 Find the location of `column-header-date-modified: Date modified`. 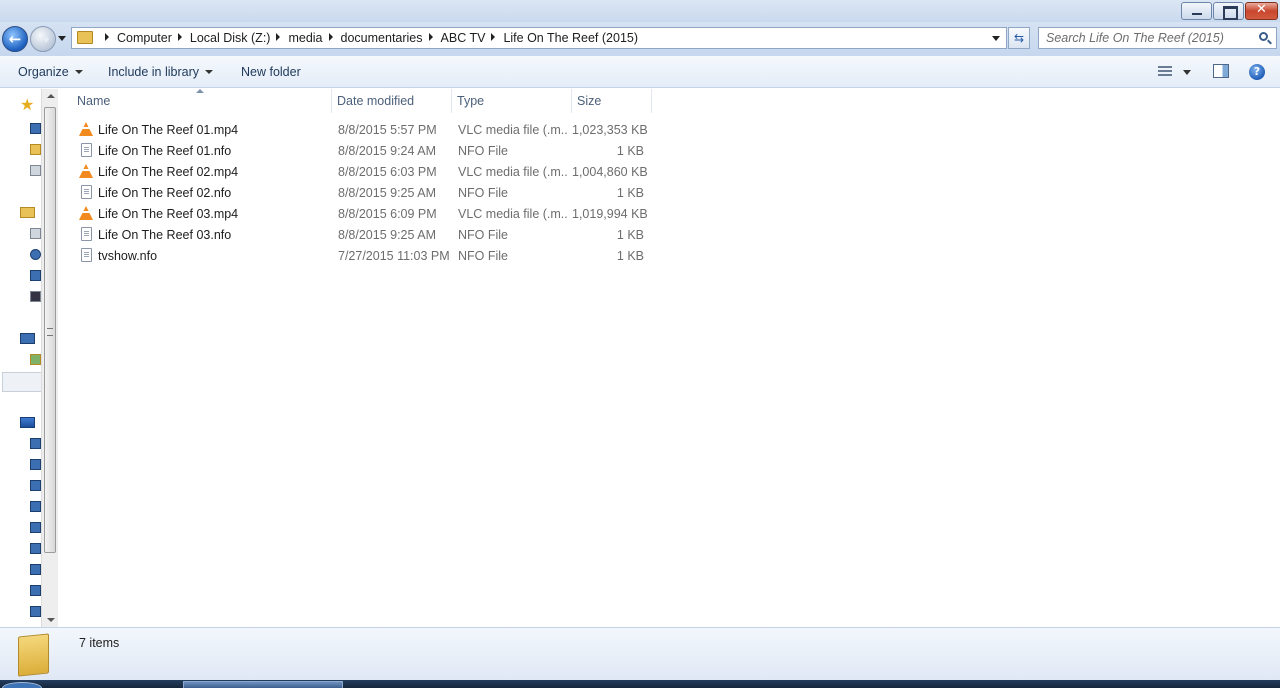

column-header-date-modified: Date modified is located at coordinates (392, 101).